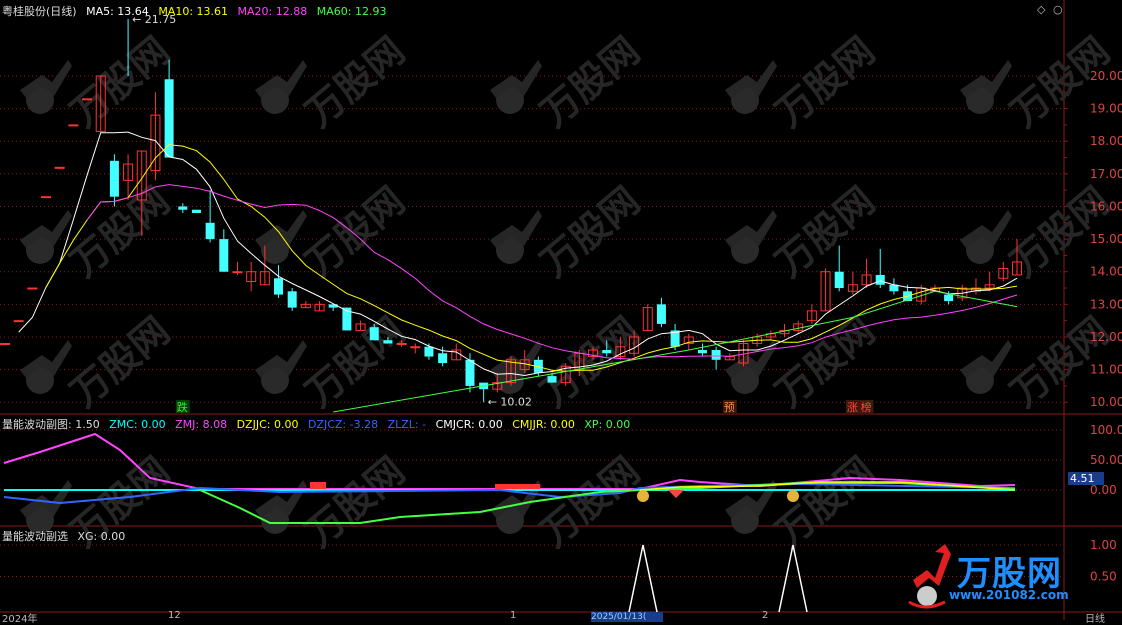 The width and height of the screenshot is (1122, 625). What do you see at coordinates (1009, 595) in the screenshot?
I see `logo-url: www.201082.com` at bounding box center [1009, 595].